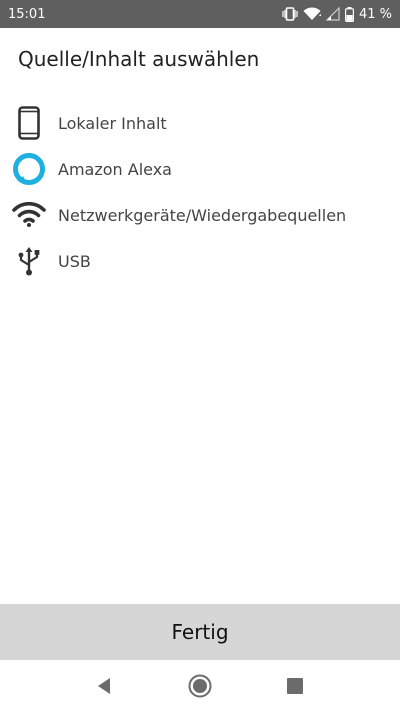 Image resolution: width=400 pixels, height=711 pixels. What do you see at coordinates (74, 261) in the screenshot?
I see `source-label-usb: USB` at bounding box center [74, 261].